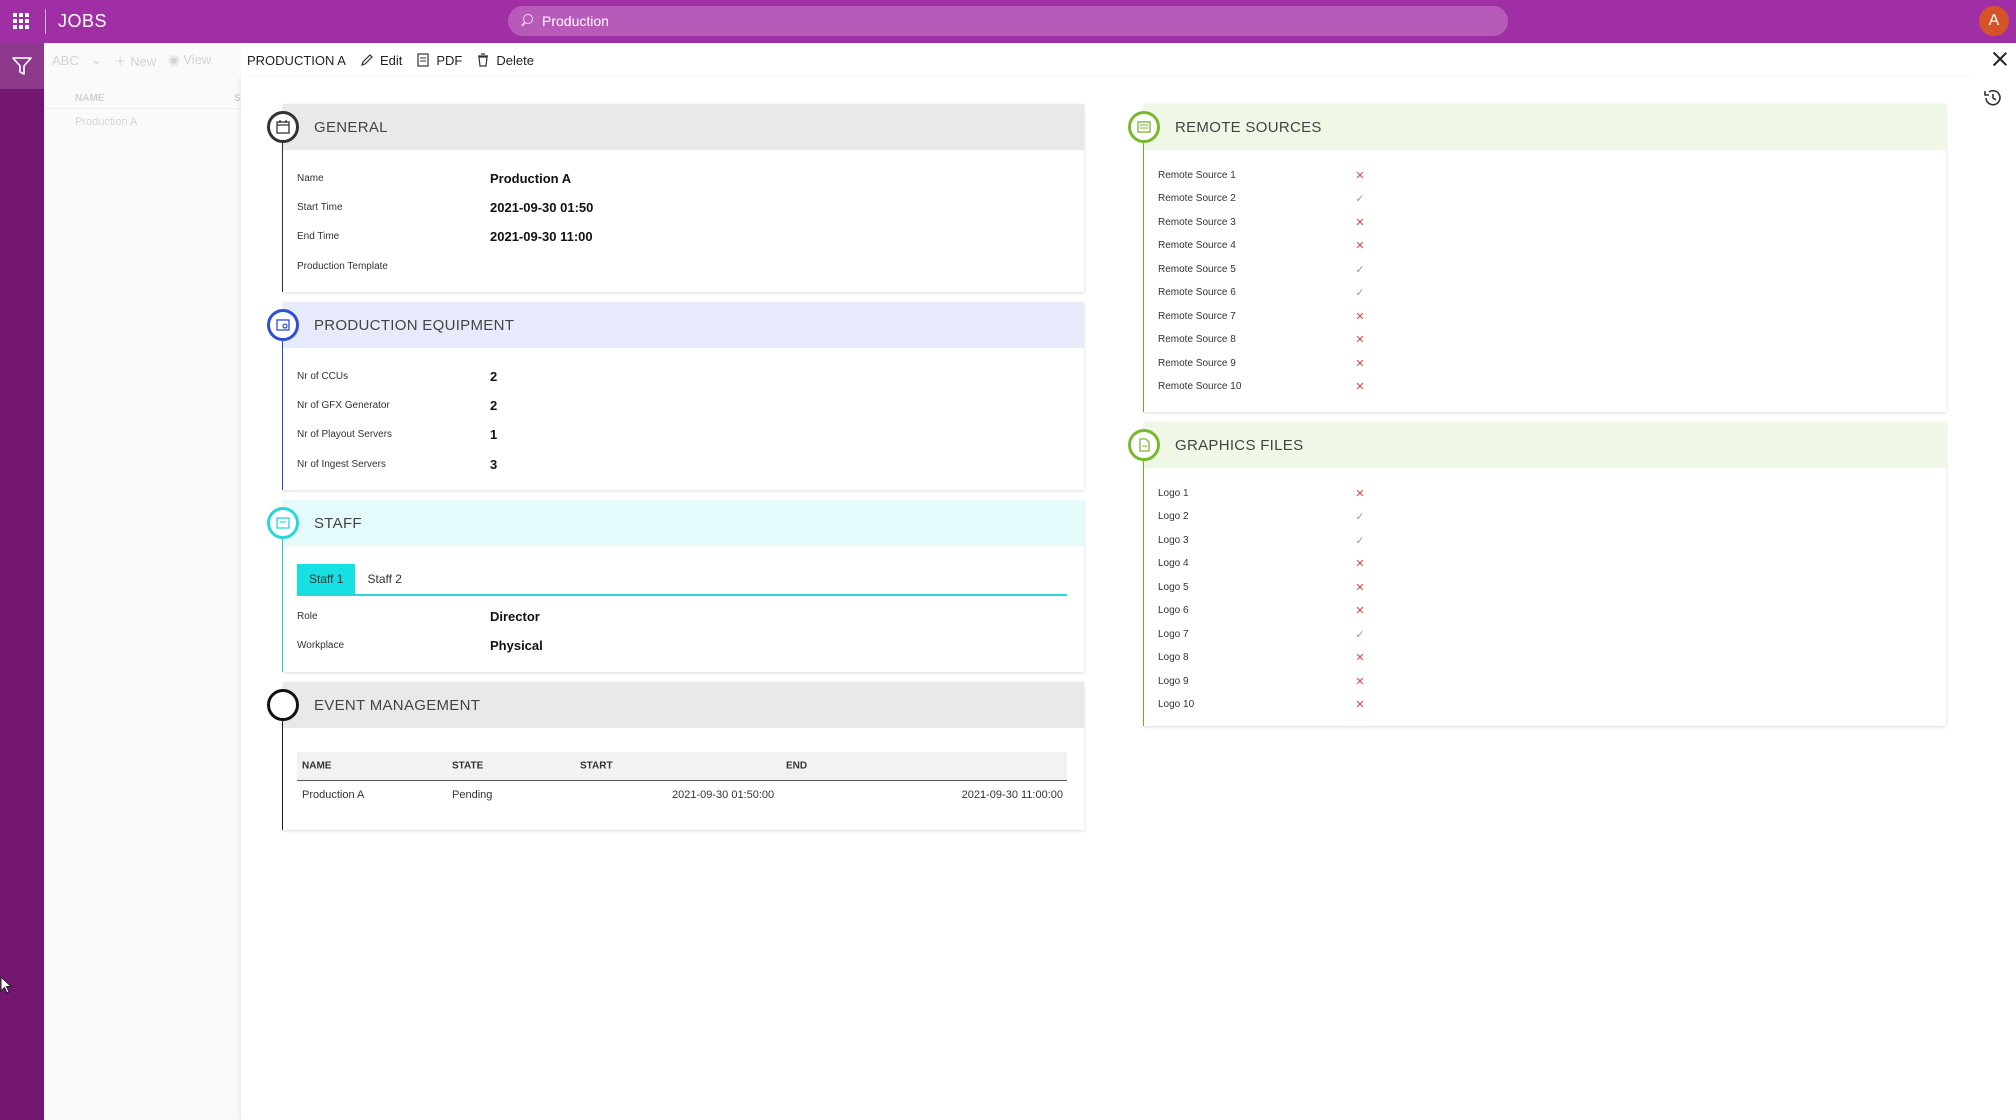 Image resolution: width=2016 pixels, height=1120 pixels. Describe the element at coordinates (1144, 445) in the screenshot. I see `file-icon` at that location.